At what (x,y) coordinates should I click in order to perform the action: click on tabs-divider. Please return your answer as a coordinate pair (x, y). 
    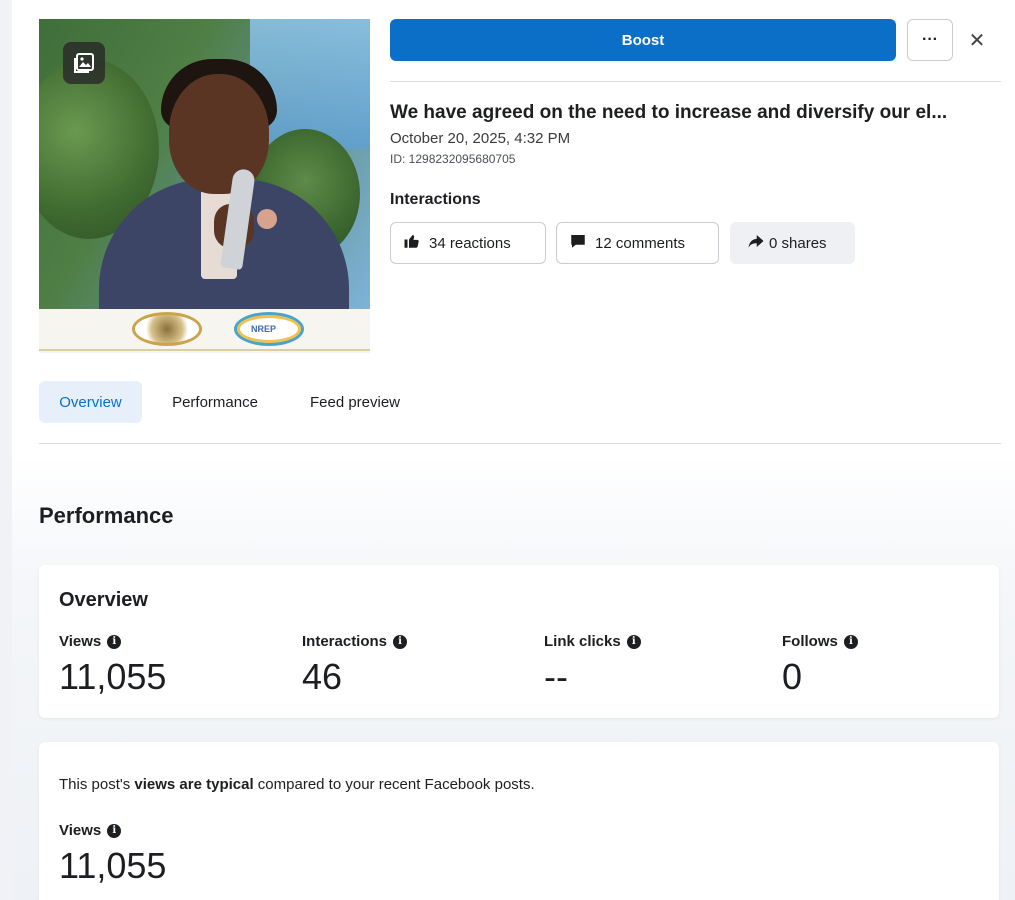
    Looking at the image, I should click on (520, 443).